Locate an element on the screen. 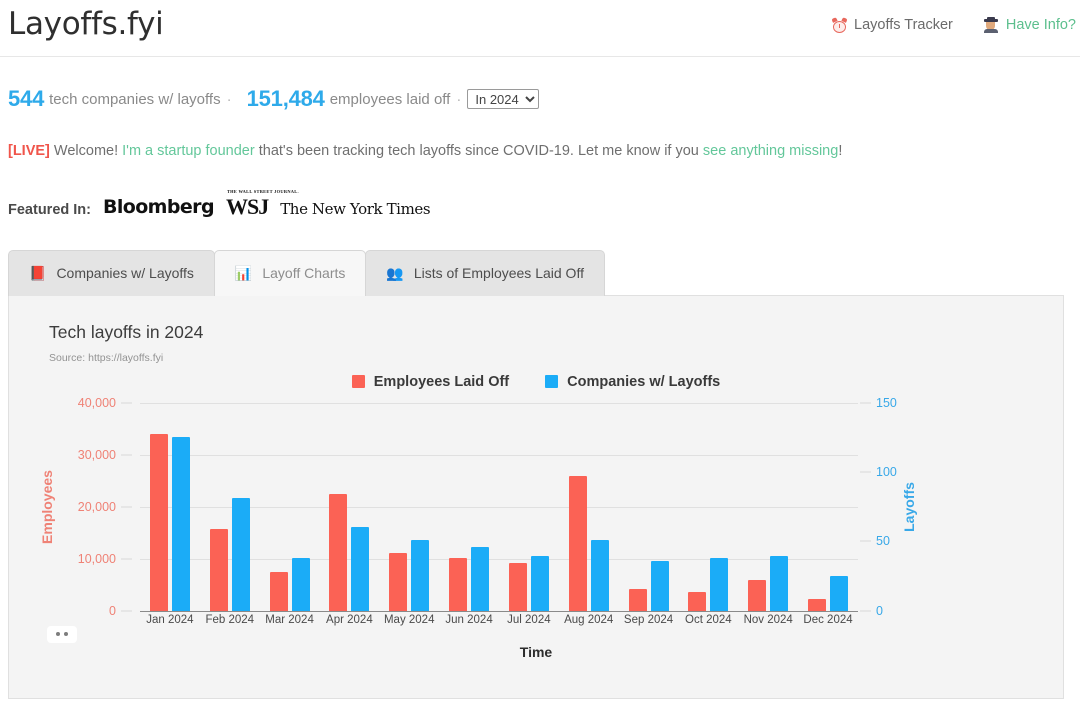  legend-item-companies: Companies w/ Layoffs is located at coordinates (632, 382).